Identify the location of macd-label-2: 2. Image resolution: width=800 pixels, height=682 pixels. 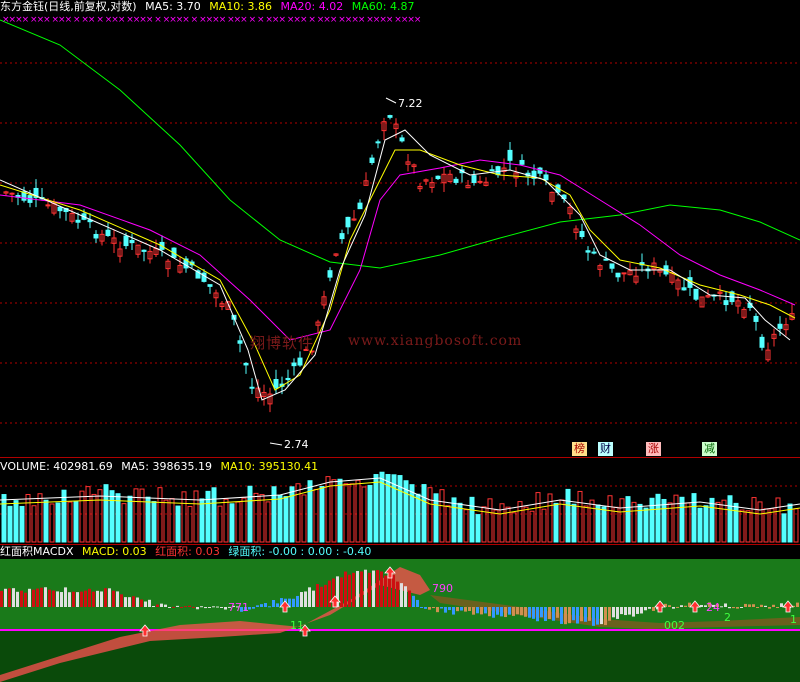
(727, 617).